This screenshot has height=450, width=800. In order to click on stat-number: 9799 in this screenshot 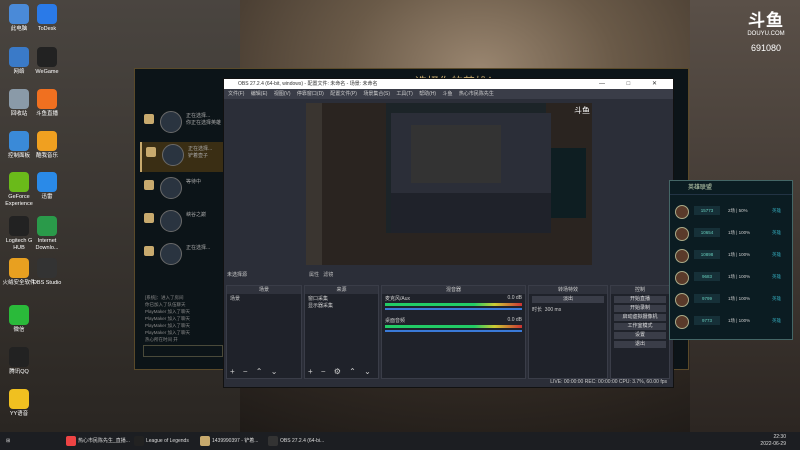, I will do `click(707, 298)`.